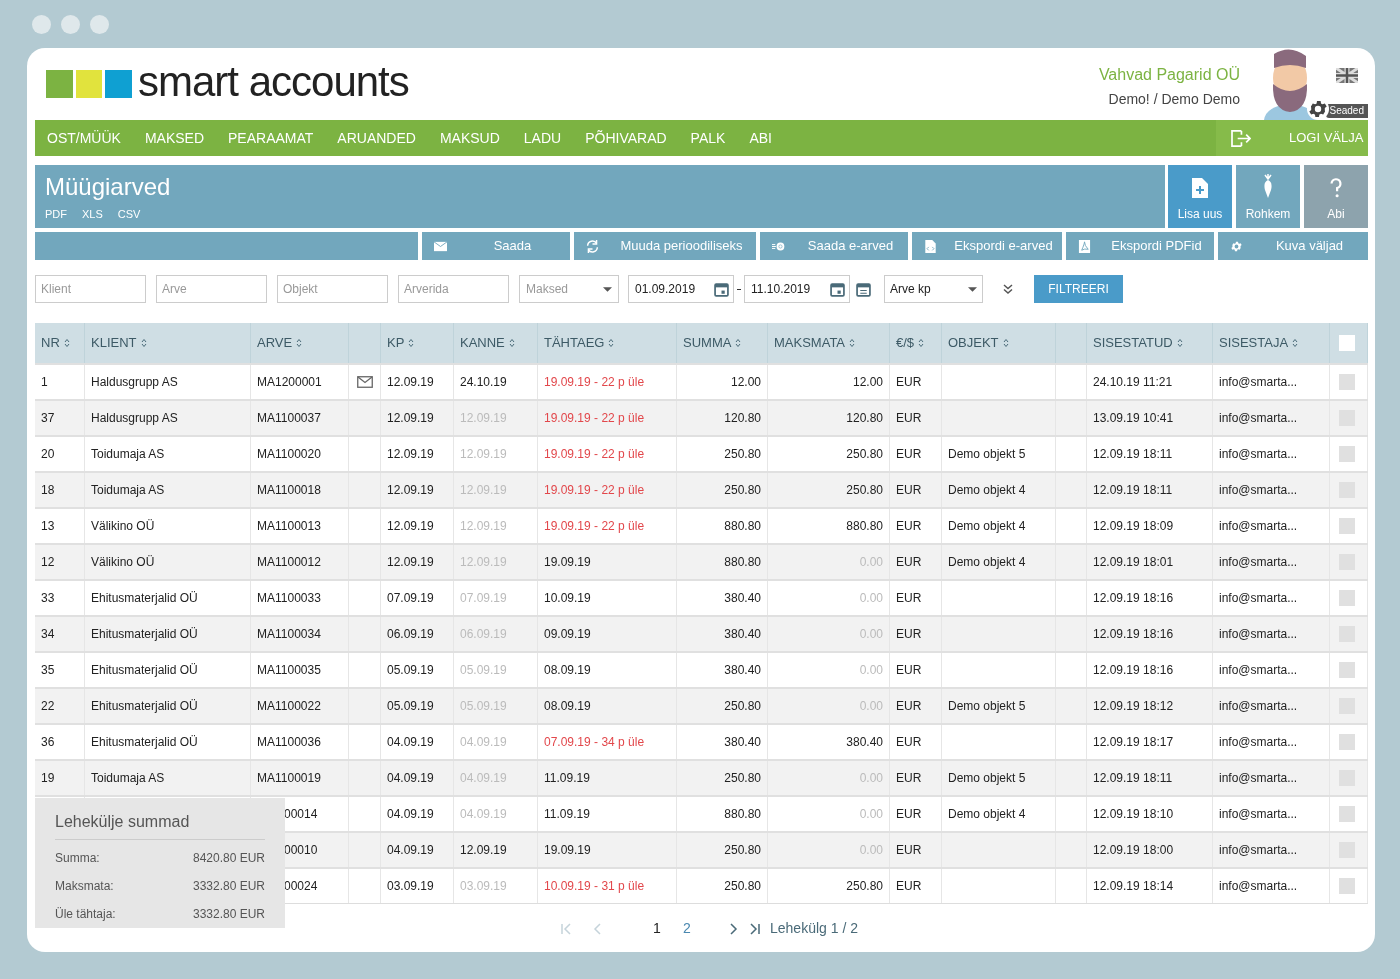 The height and width of the screenshot is (979, 1400). I want to click on column-header: KP, so click(401, 343).